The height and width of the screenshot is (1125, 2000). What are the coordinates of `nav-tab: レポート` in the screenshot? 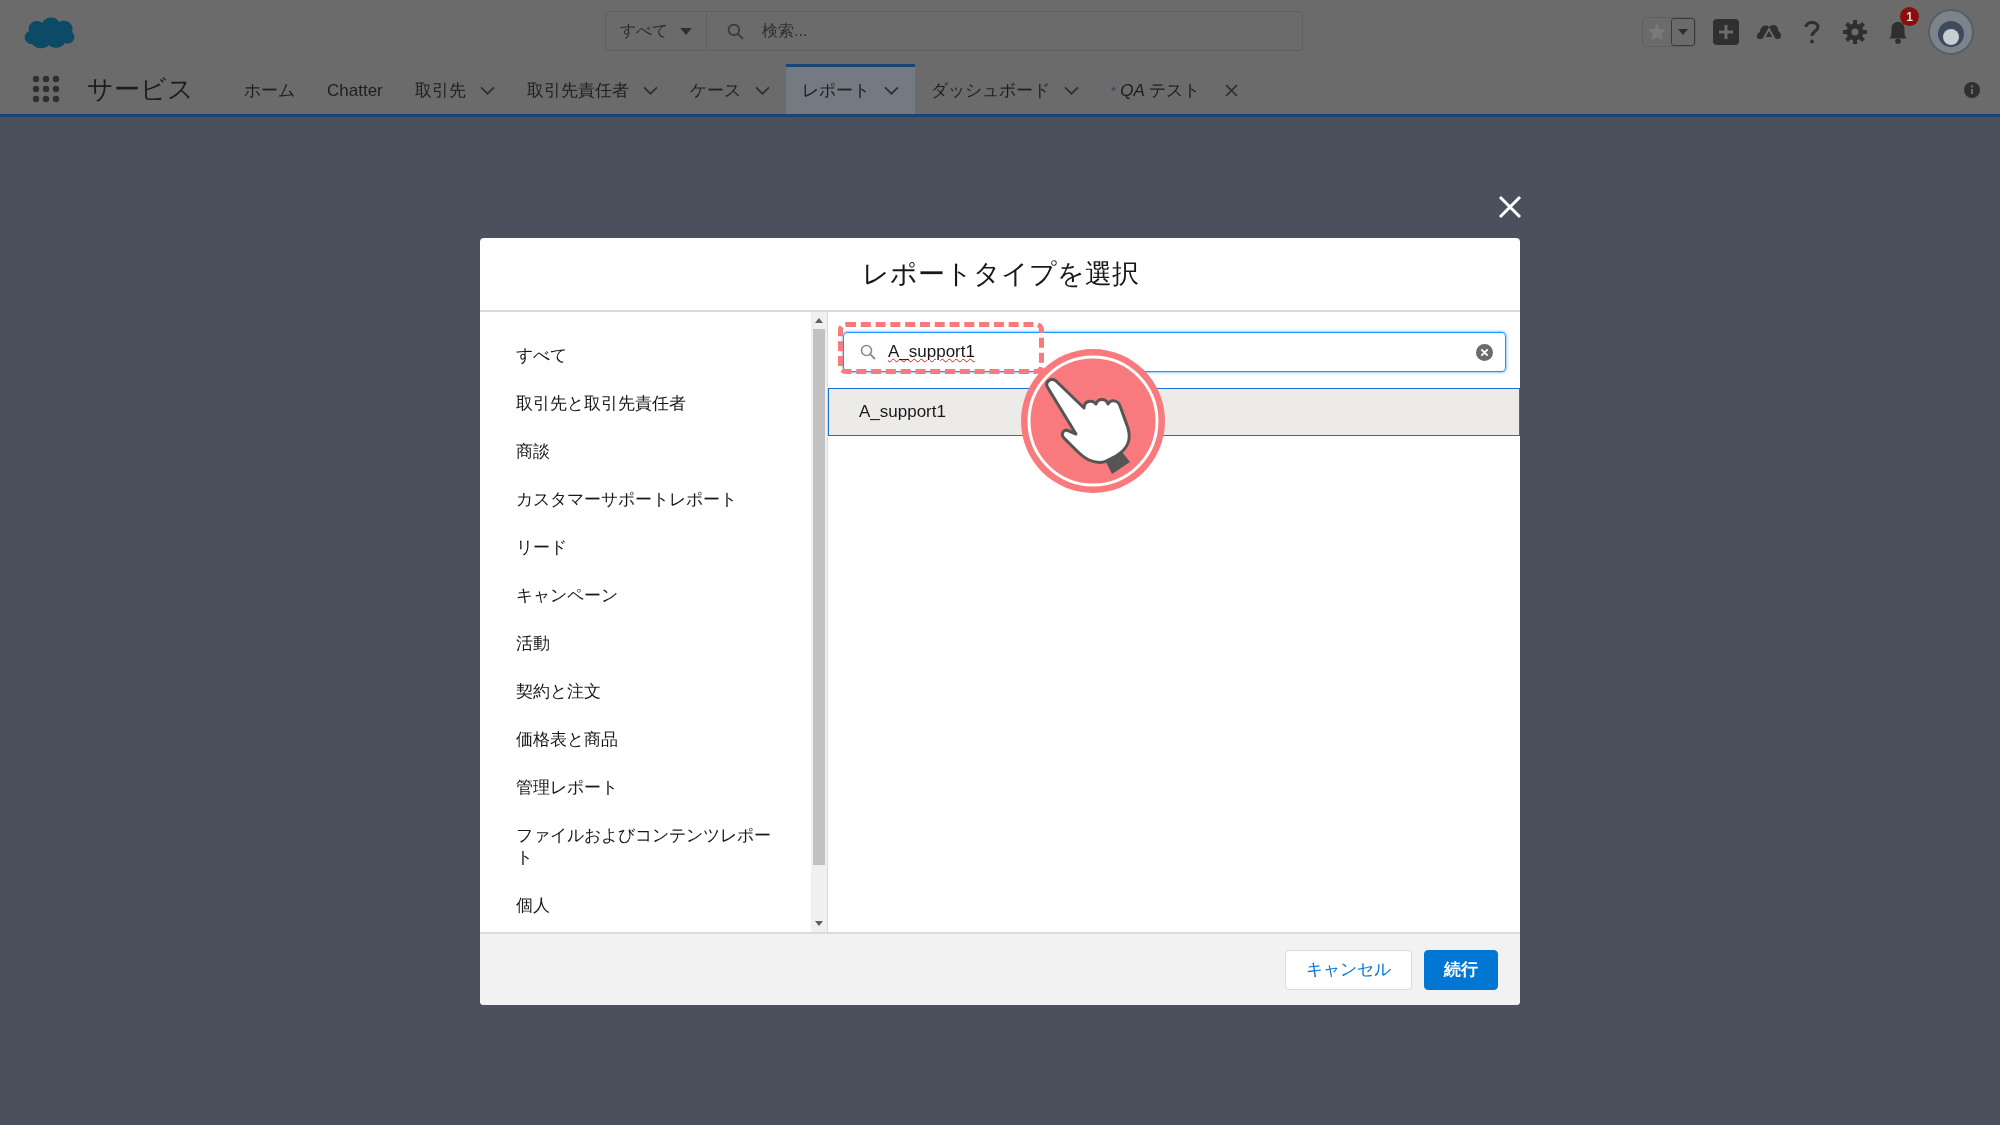 It's located at (850, 89).